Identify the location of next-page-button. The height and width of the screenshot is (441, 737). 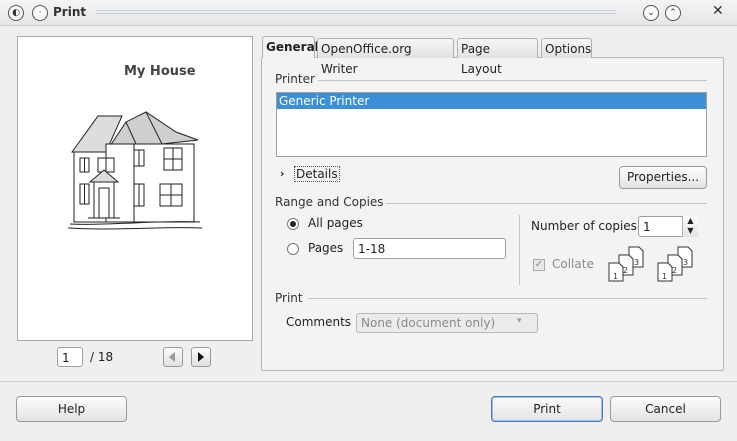
(201, 357).